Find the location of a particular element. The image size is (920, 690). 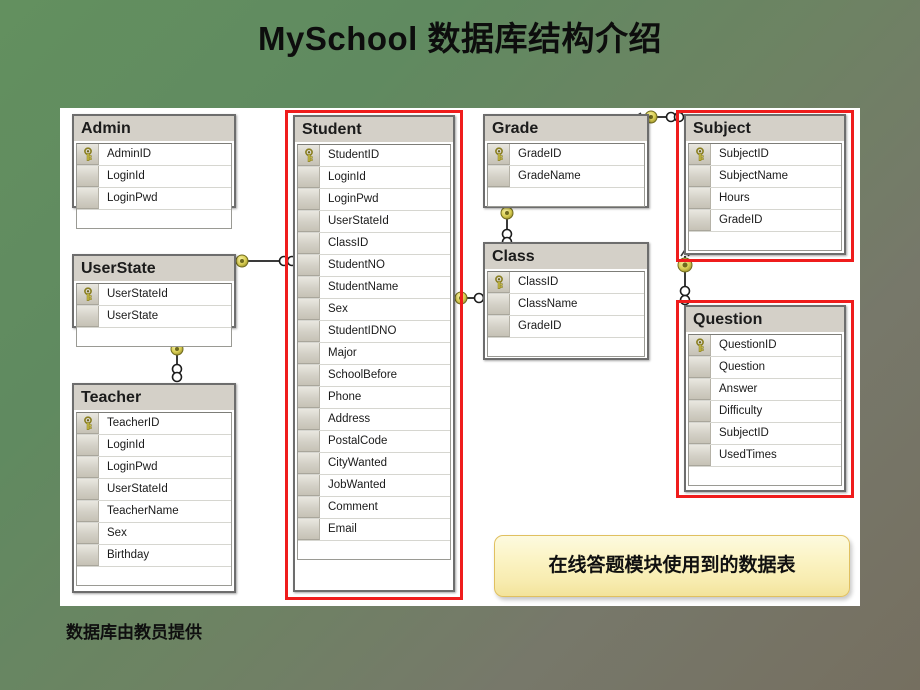

table-row: SchoolBefore is located at coordinates (374, 376).